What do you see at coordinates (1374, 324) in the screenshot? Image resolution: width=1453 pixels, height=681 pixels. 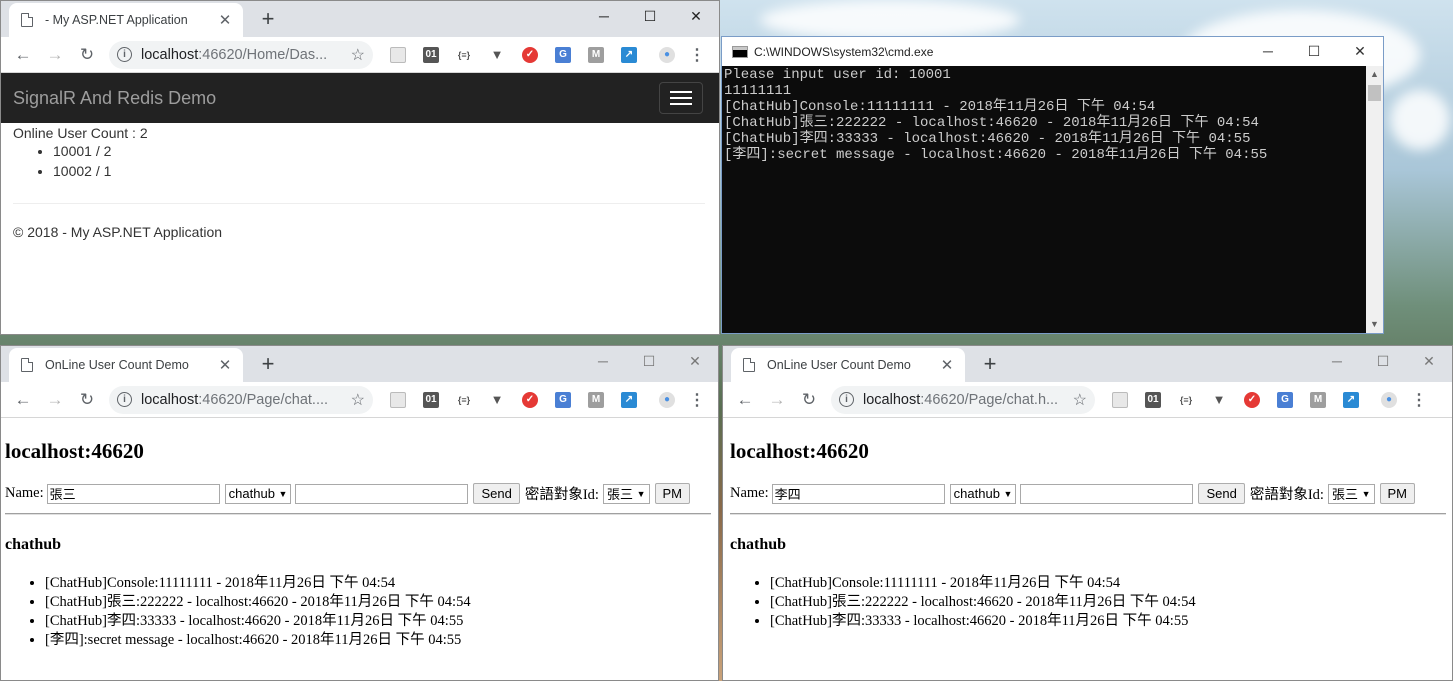 I see `scroll-down-icon: ▼` at bounding box center [1374, 324].